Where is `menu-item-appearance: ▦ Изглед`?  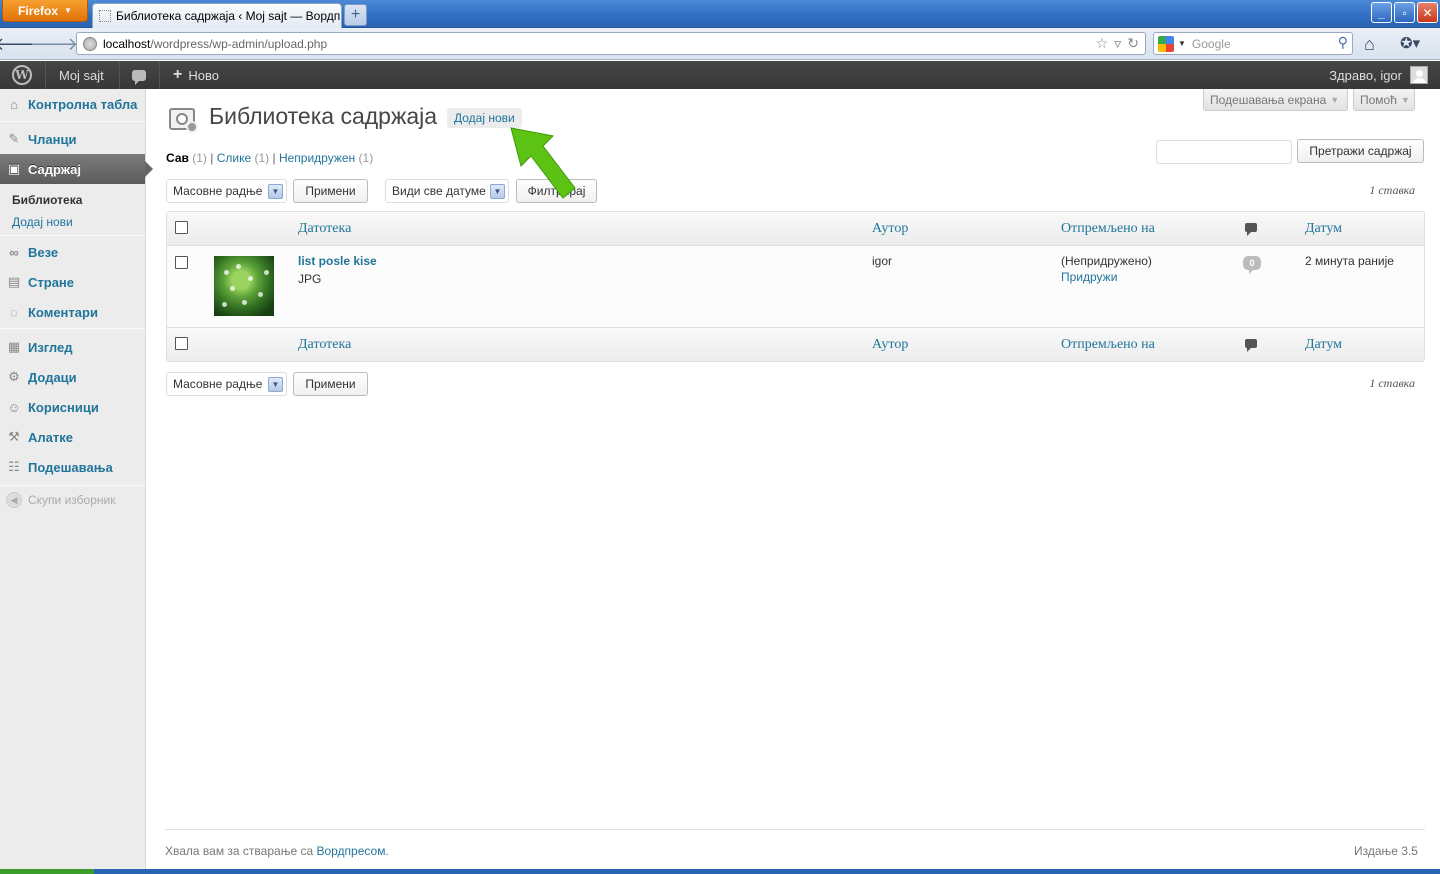 menu-item-appearance: ▦ Изглед is located at coordinates (72, 347).